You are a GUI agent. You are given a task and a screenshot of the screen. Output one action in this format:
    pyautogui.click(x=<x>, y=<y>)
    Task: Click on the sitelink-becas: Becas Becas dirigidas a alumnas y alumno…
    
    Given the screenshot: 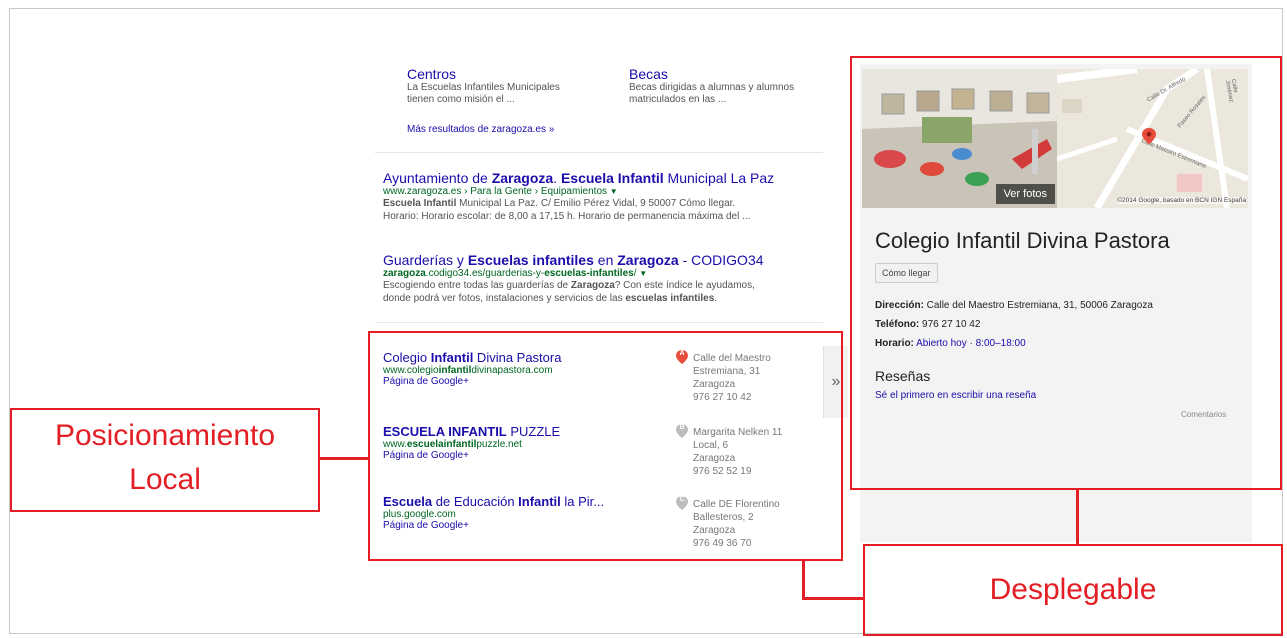 What is the action you would take?
    pyautogui.click(x=729, y=86)
    